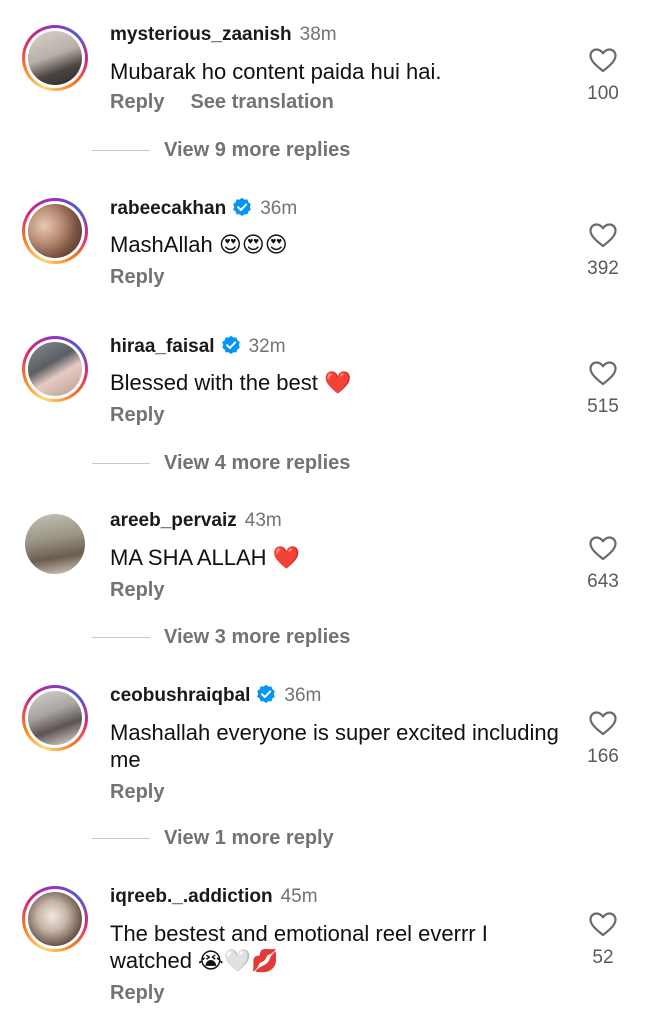 This screenshot has width=651, height=1024. What do you see at coordinates (603, 76) in the screenshot?
I see `like-button: 100` at bounding box center [603, 76].